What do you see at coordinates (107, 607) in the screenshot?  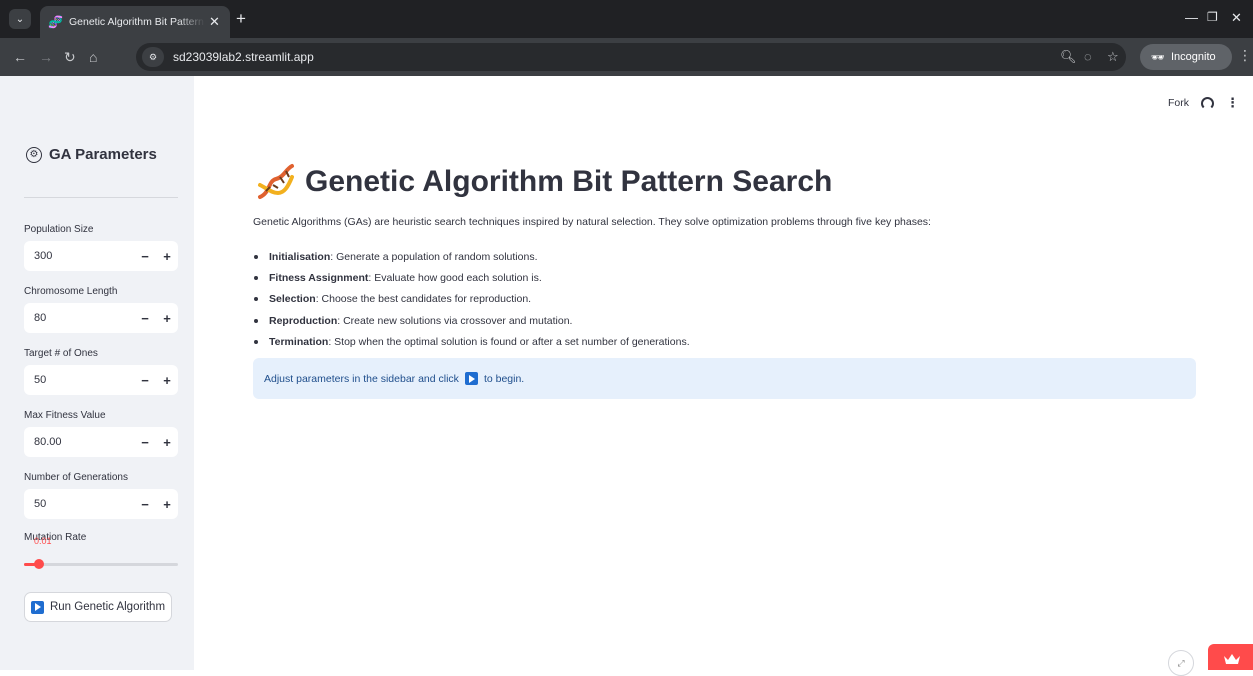 I see `run-button-label: Run Genetic Algorithm` at bounding box center [107, 607].